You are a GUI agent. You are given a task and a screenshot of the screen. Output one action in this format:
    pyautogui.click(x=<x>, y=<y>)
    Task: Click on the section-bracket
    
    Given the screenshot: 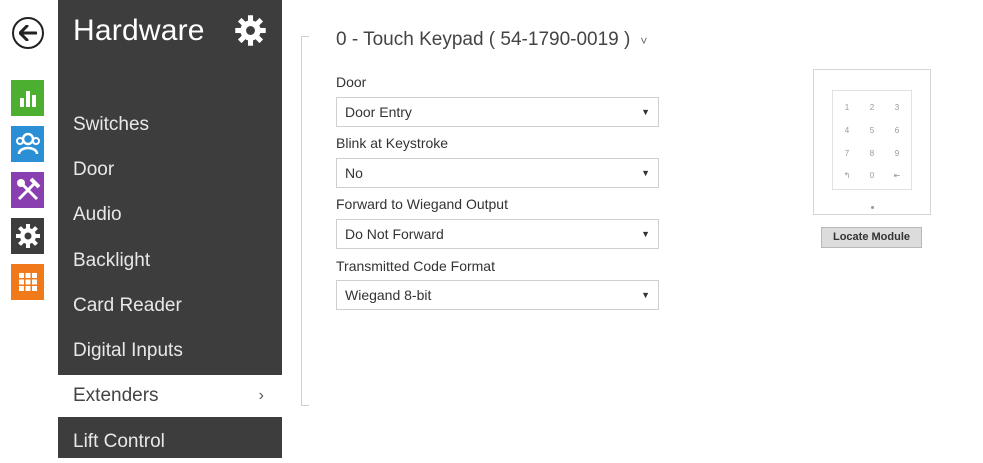 What is the action you would take?
    pyautogui.click(x=305, y=221)
    